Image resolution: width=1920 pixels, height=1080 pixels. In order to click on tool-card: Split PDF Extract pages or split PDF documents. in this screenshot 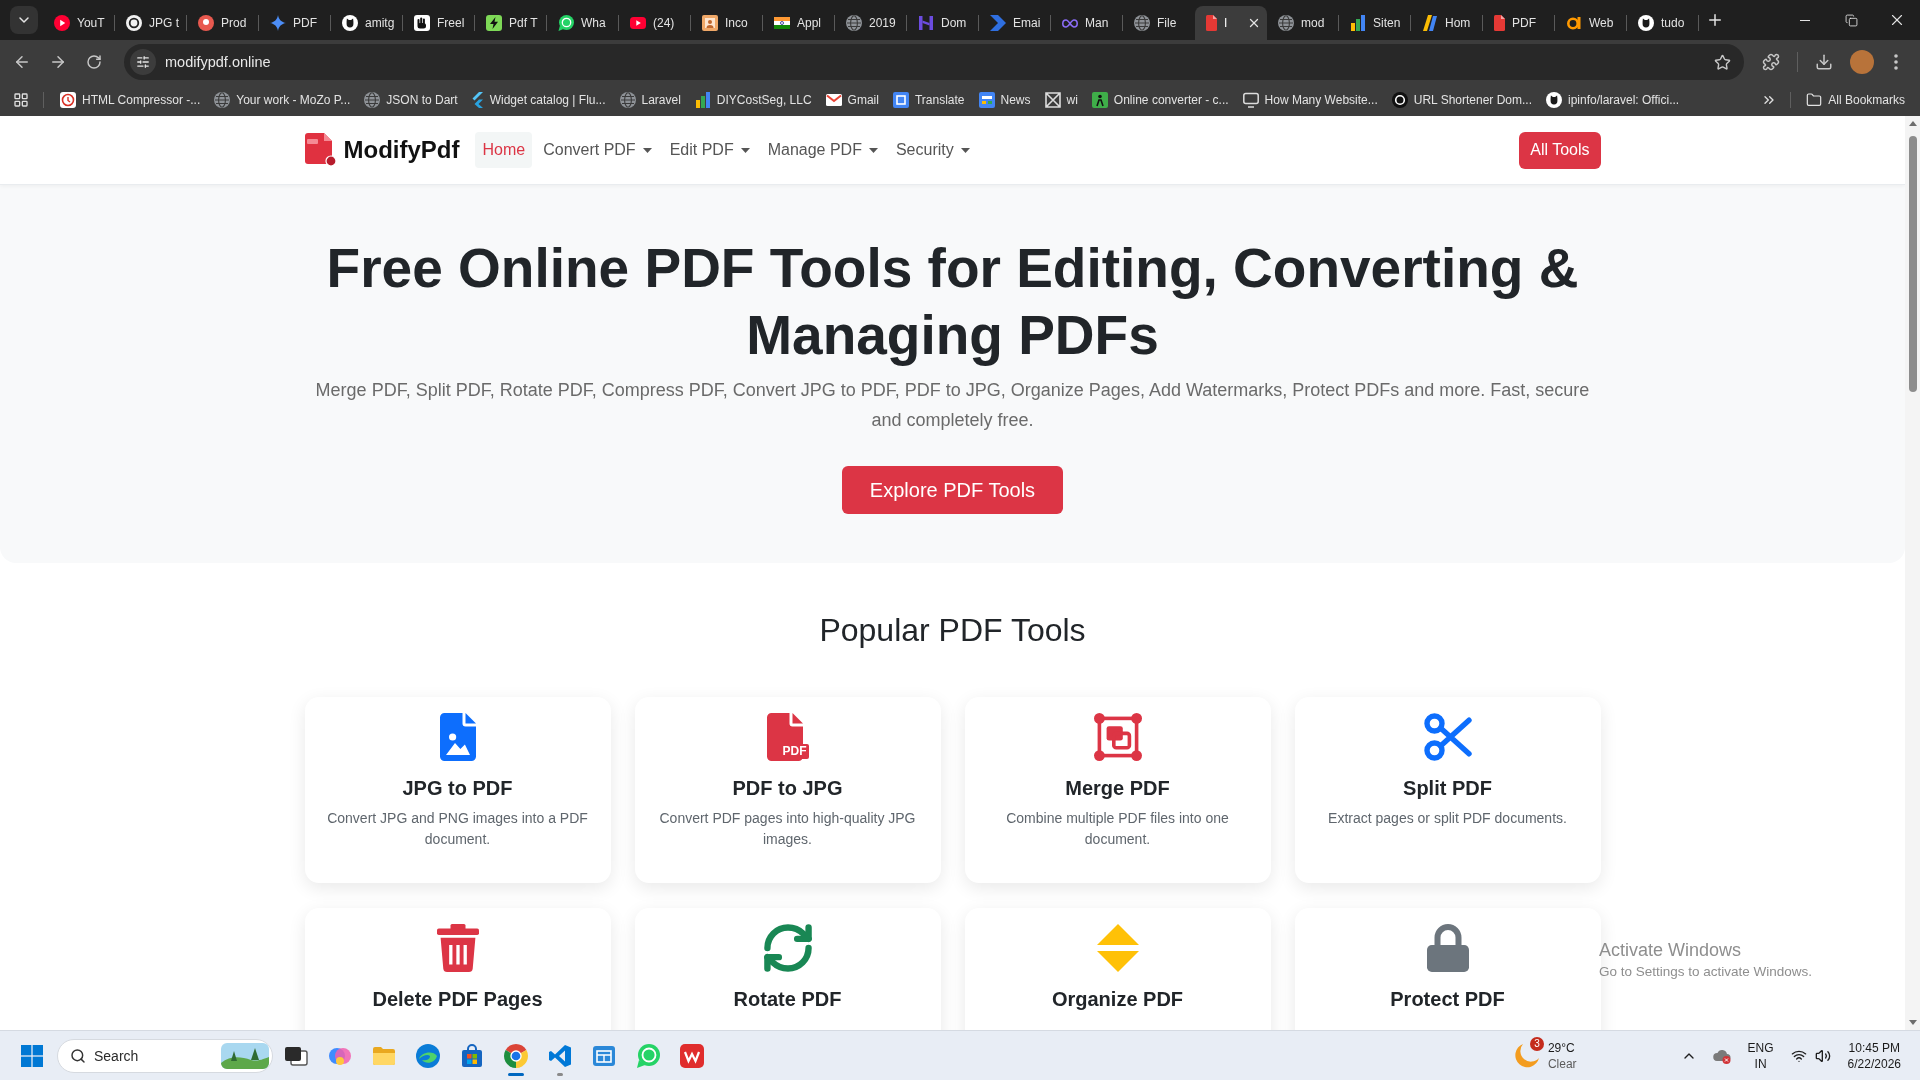, I will do `click(1447, 790)`.